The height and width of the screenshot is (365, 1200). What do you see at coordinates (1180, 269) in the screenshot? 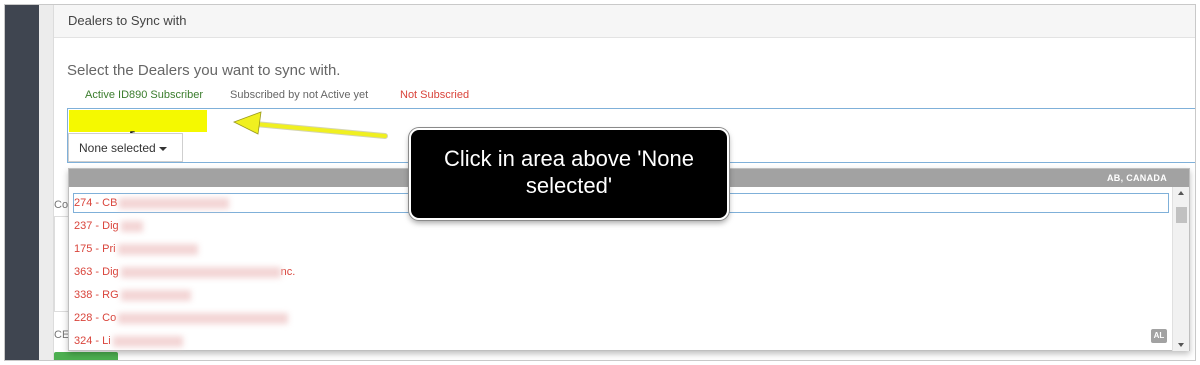
I see `dropdown-scrollbar` at bounding box center [1180, 269].